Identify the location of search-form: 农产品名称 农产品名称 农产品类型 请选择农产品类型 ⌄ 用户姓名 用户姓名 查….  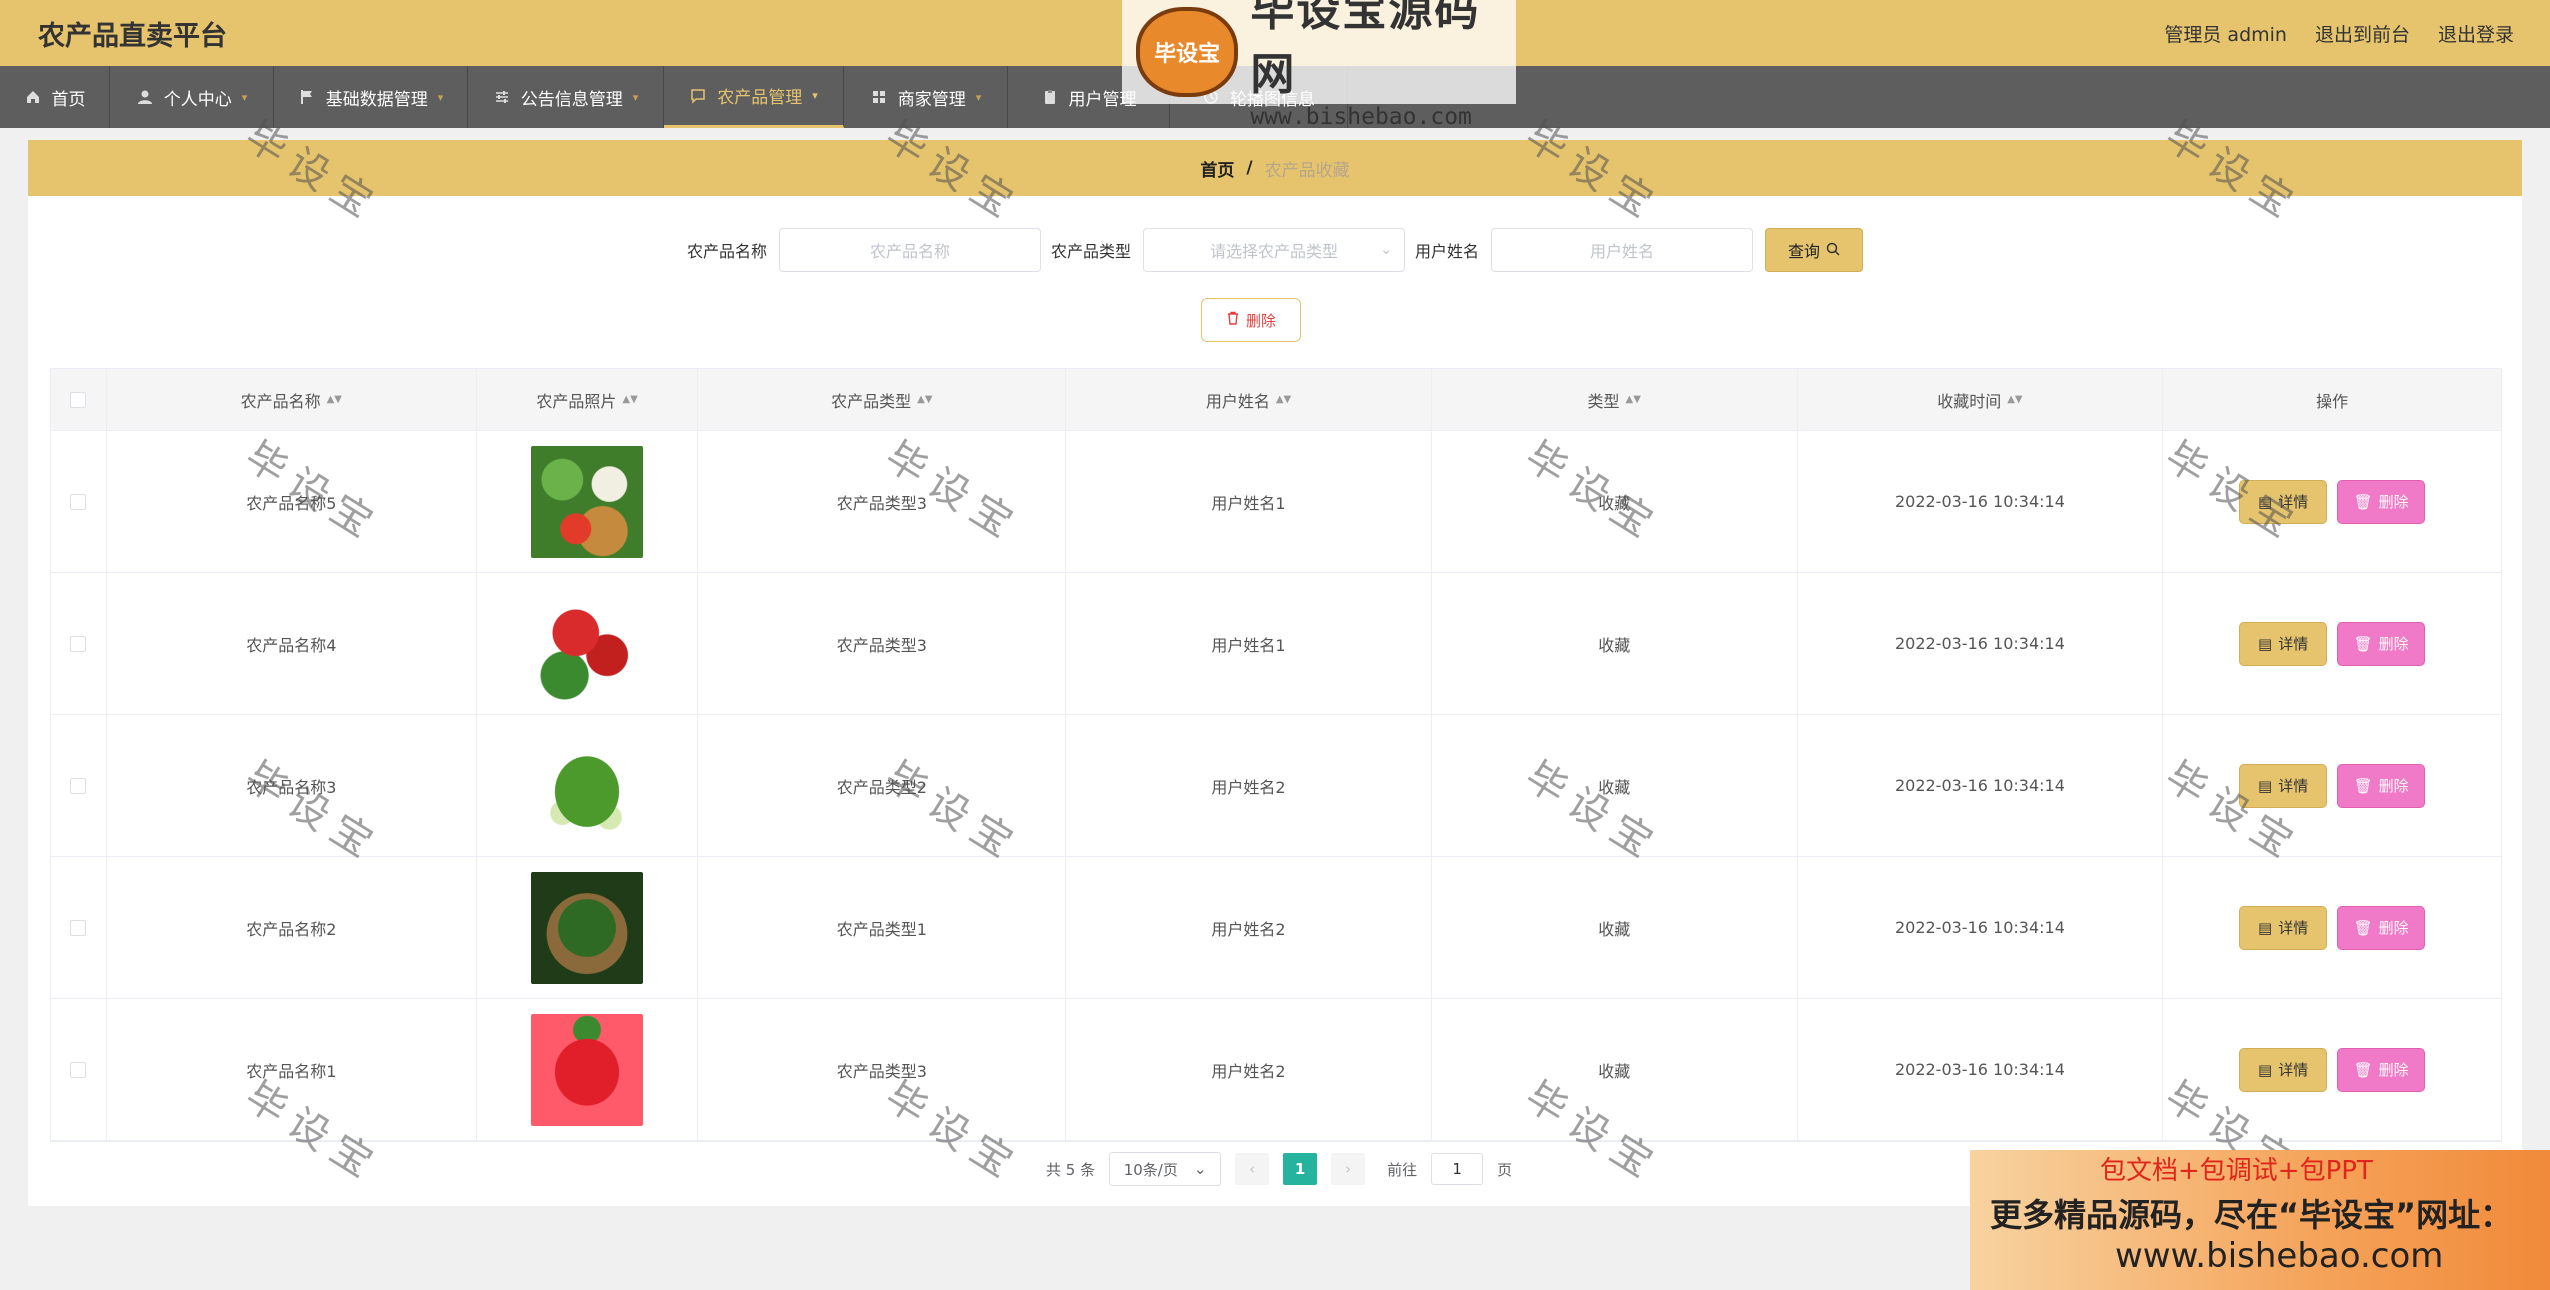
(1275, 250).